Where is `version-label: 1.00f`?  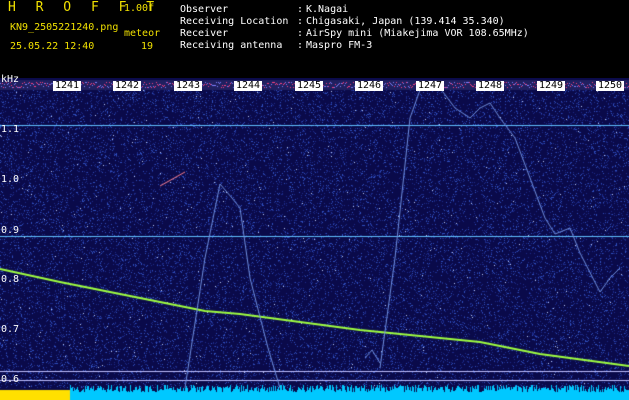 version-label: 1.00f is located at coordinates (139, 8).